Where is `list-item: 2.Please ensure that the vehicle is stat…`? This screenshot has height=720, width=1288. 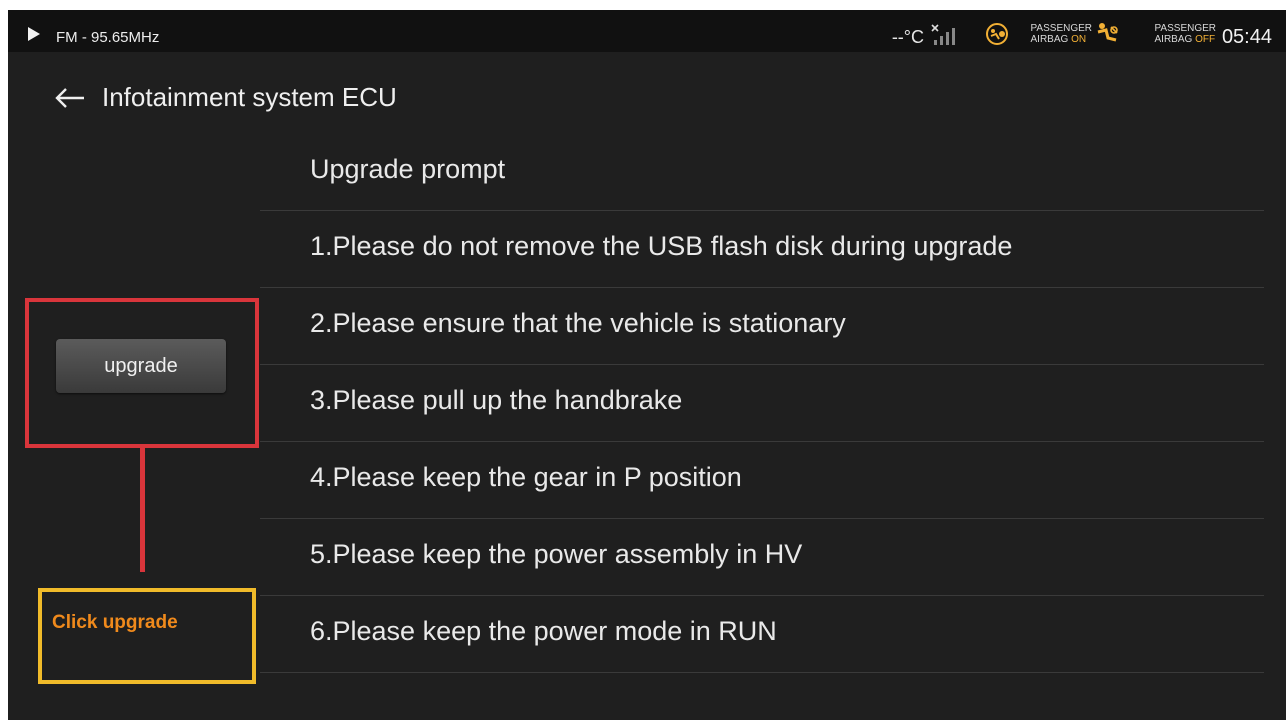
list-item: 2.Please ensure that the vehicle is stat… is located at coordinates (762, 326).